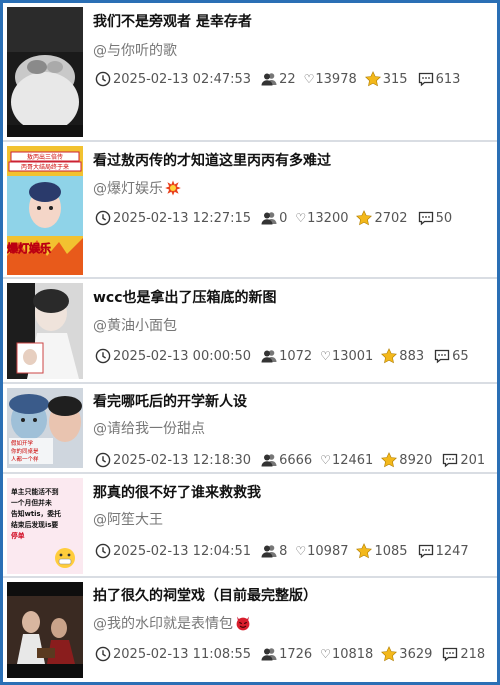 The width and height of the screenshot is (500, 685). I want to click on user-count: 22, so click(278, 79).